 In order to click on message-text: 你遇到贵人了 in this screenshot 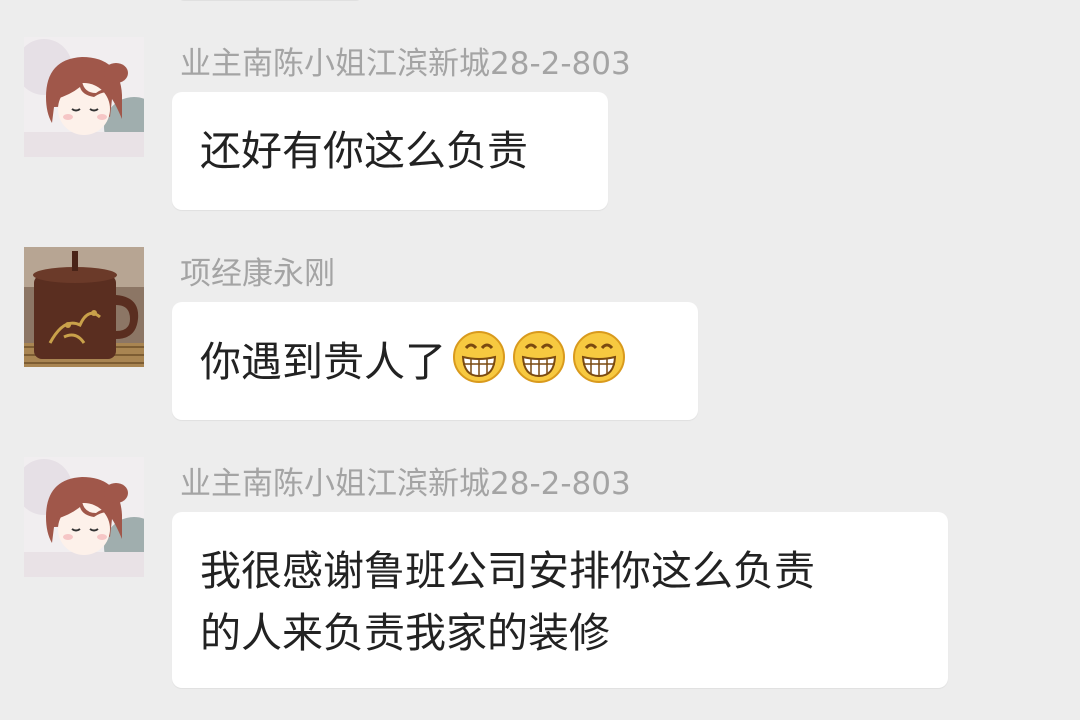, I will do `click(323, 362)`.